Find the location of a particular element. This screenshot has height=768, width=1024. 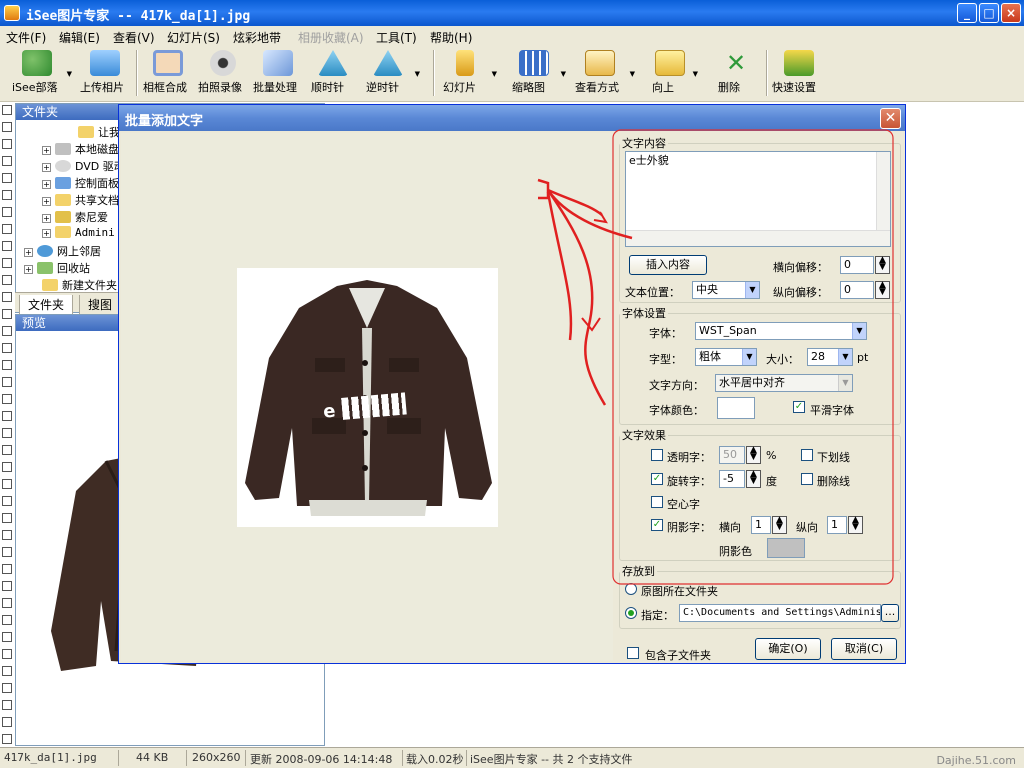

tree-item: + 回收站 is located at coordinates (57, 268).